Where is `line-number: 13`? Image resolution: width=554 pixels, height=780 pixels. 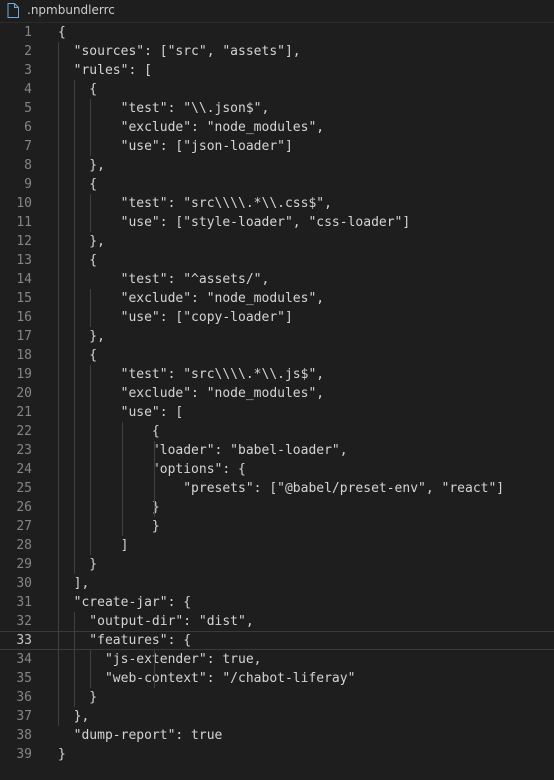
line-number: 13 is located at coordinates (24, 260).